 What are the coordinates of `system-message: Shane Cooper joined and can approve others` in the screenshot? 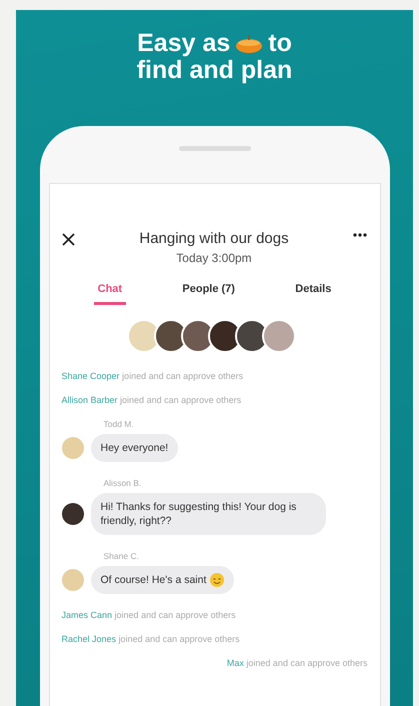 It's located at (153, 376).